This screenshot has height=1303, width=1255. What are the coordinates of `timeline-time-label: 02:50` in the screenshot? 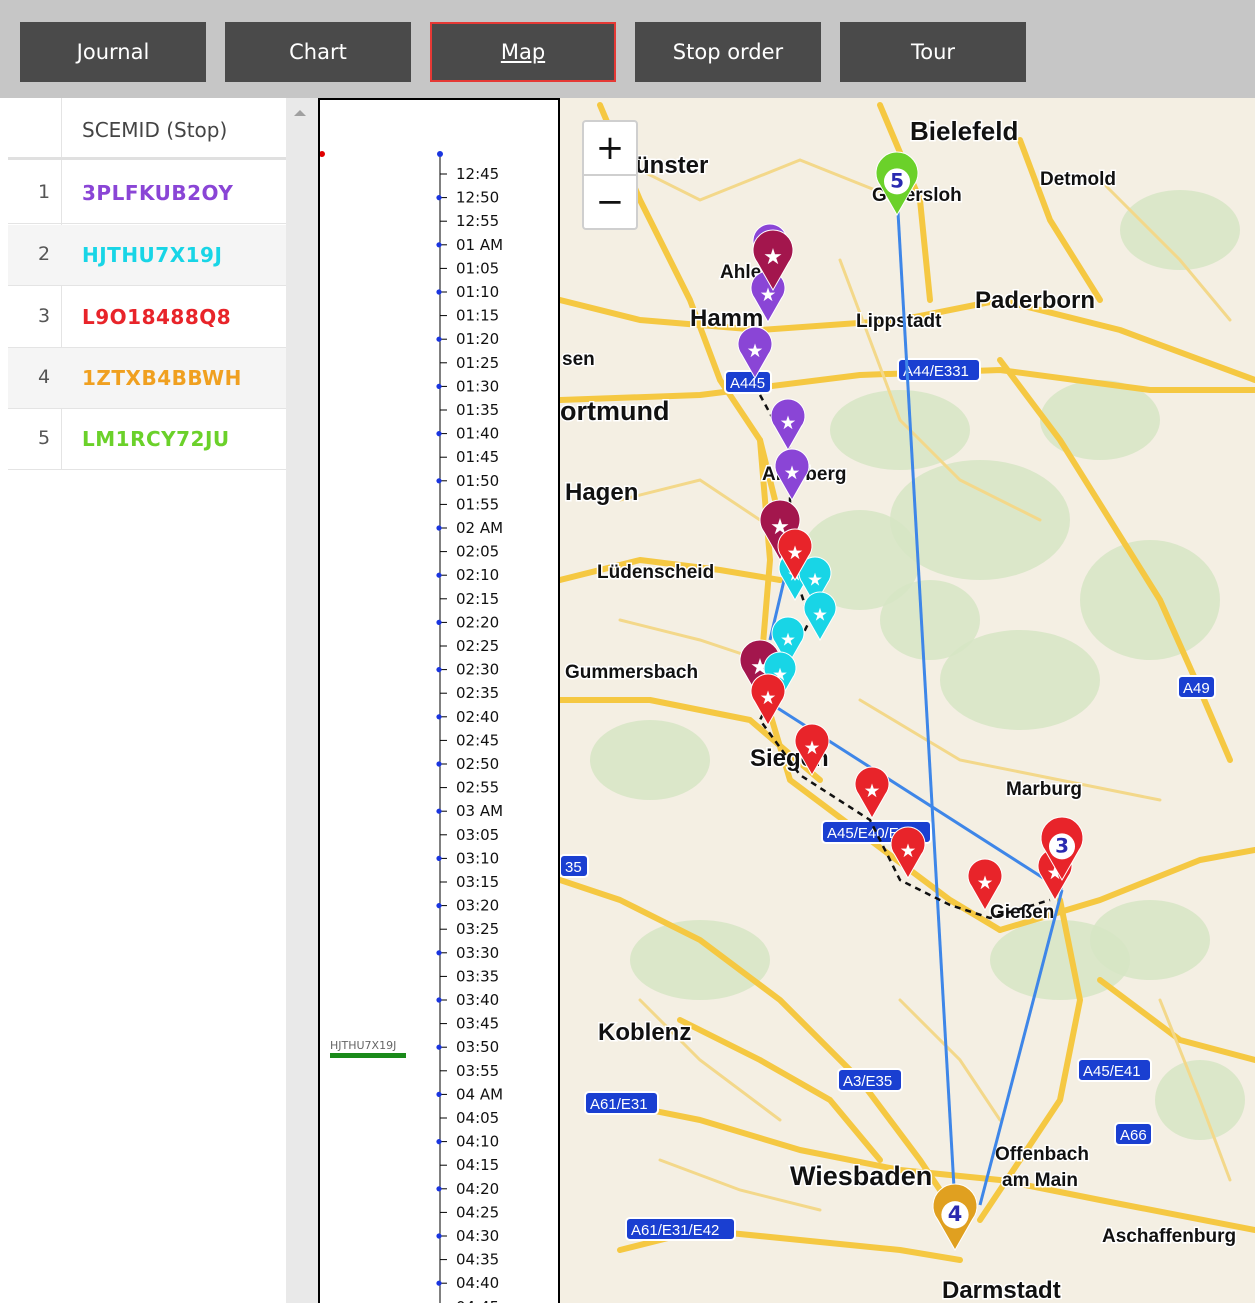 It's located at (477, 764).